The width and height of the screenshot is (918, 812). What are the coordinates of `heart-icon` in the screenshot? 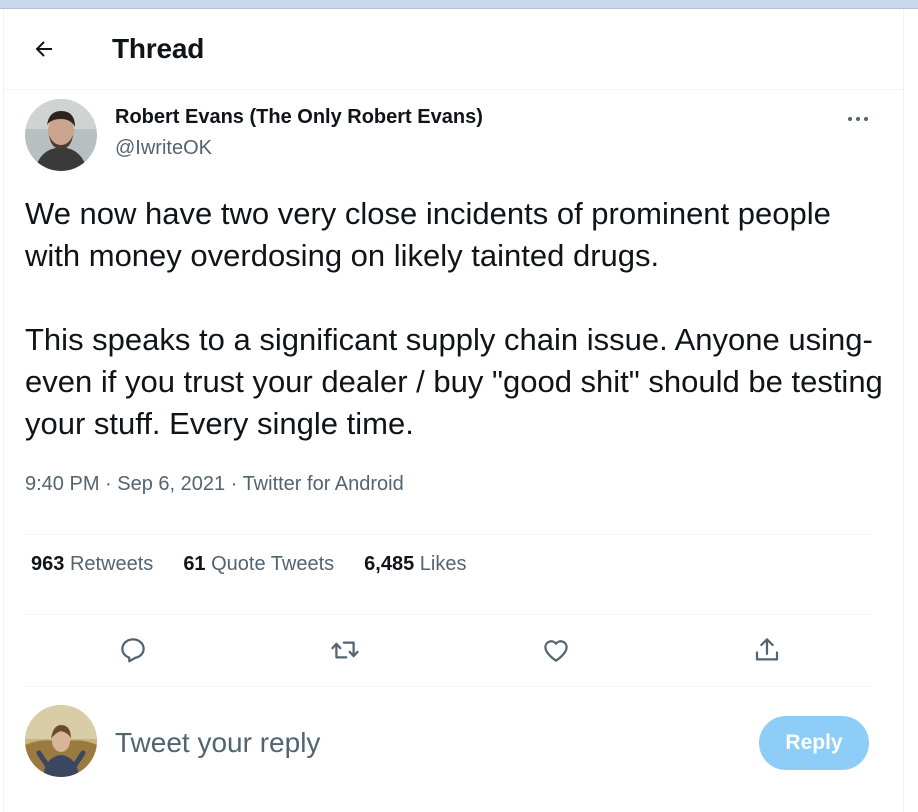 It's located at (556, 651).